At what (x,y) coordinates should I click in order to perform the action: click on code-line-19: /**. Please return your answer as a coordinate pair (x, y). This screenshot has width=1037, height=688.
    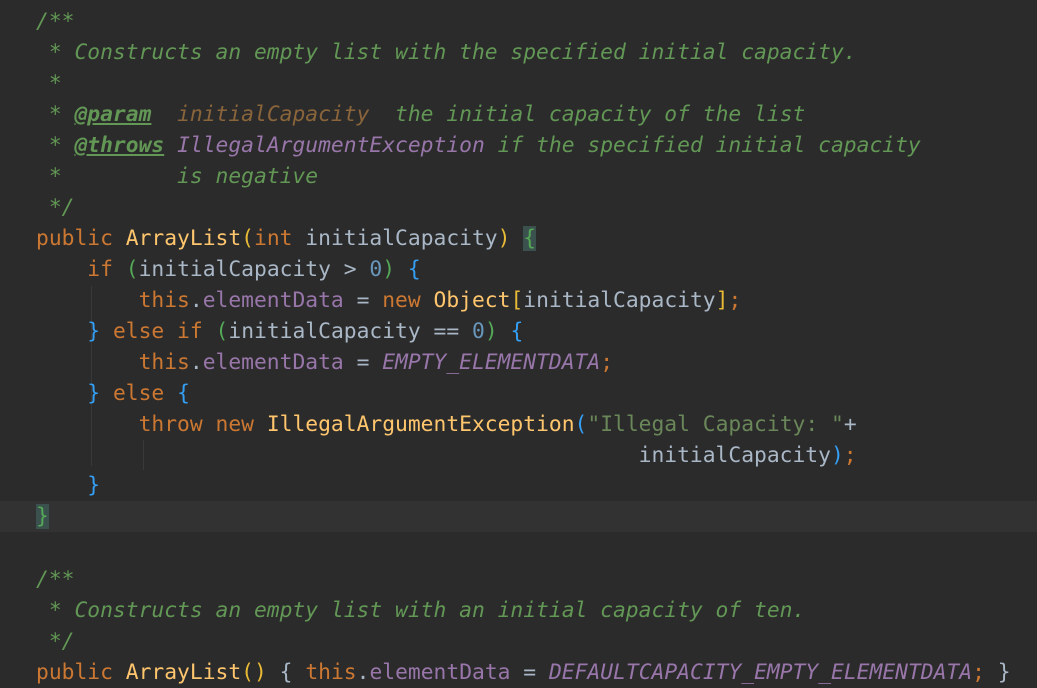
    Looking at the image, I should click on (536, 579).